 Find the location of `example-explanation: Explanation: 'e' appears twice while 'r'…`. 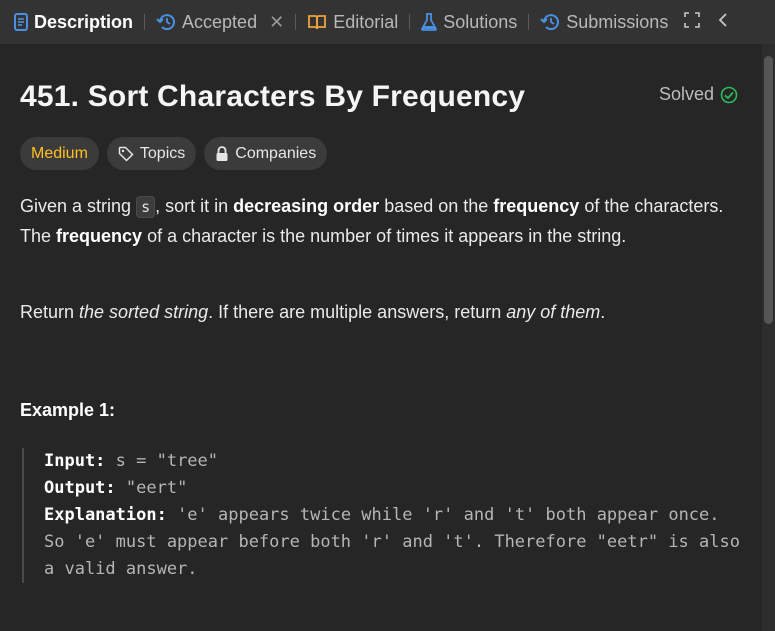

example-explanation: Explanation: 'e' appears twice while 'r'… is located at coordinates (393, 515).